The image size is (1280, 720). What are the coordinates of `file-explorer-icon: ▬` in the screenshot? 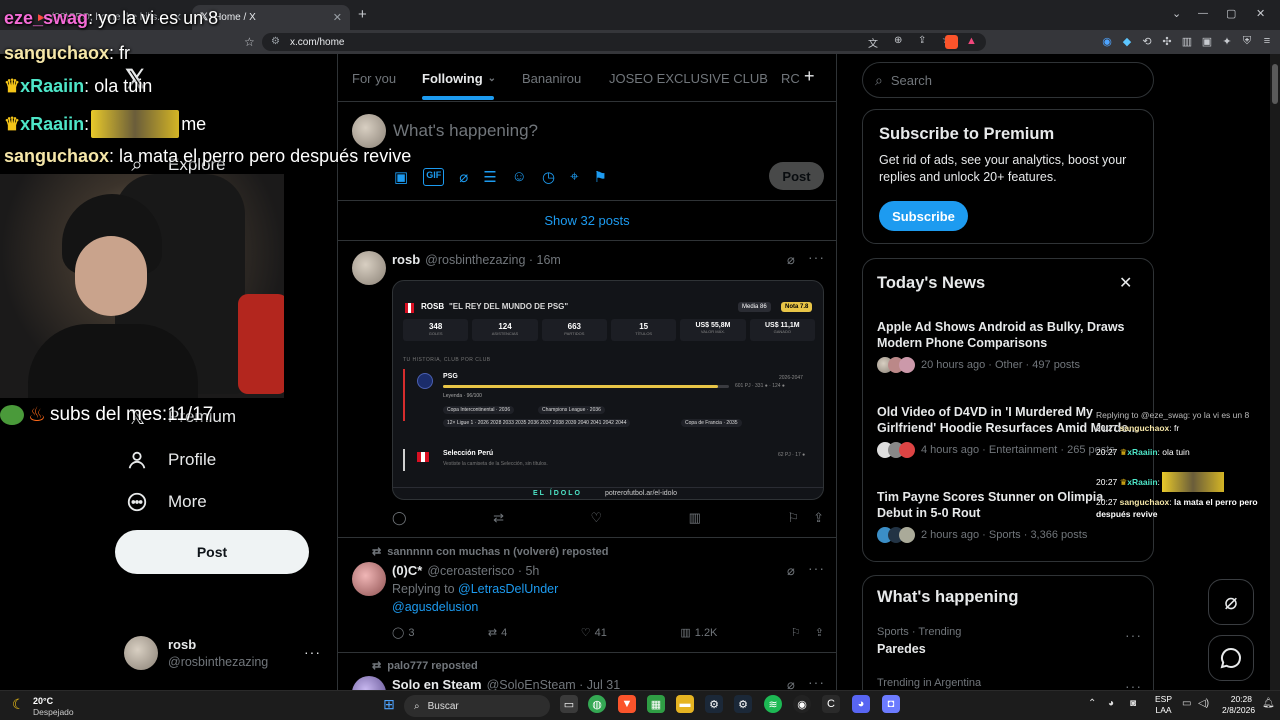 It's located at (685, 704).